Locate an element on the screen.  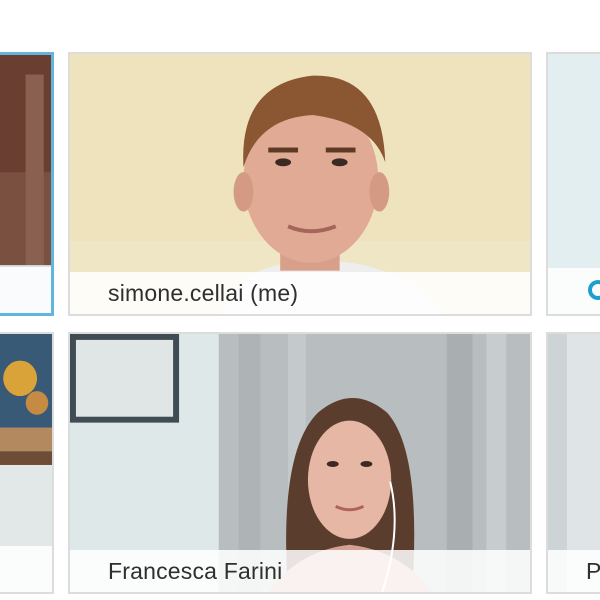
participant-tile-right-bottom: P is located at coordinates (573, 463).